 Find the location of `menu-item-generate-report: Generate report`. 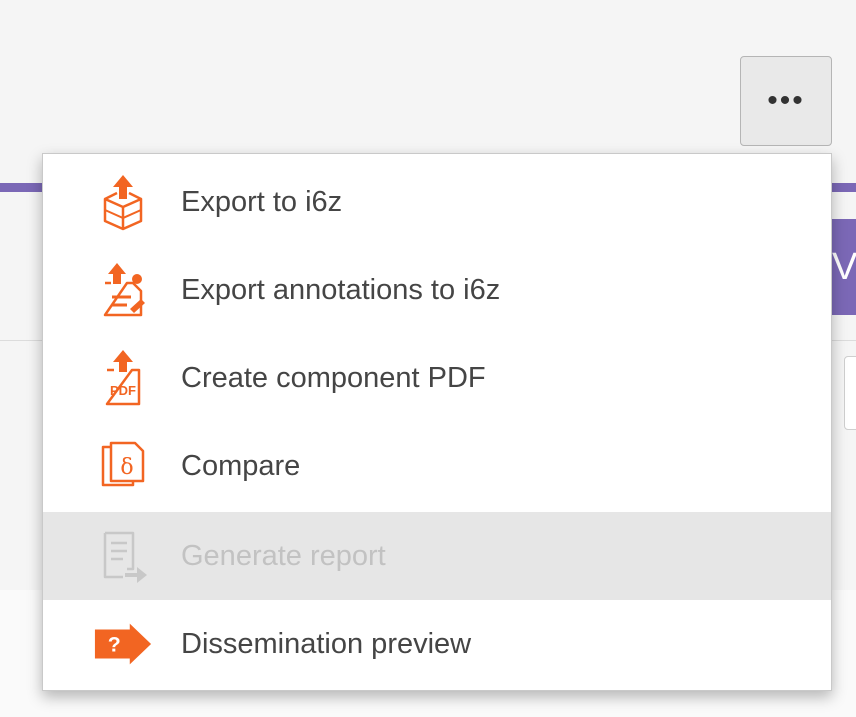

menu-item-generate-report: Generate report is located at coordinates (437, 556).